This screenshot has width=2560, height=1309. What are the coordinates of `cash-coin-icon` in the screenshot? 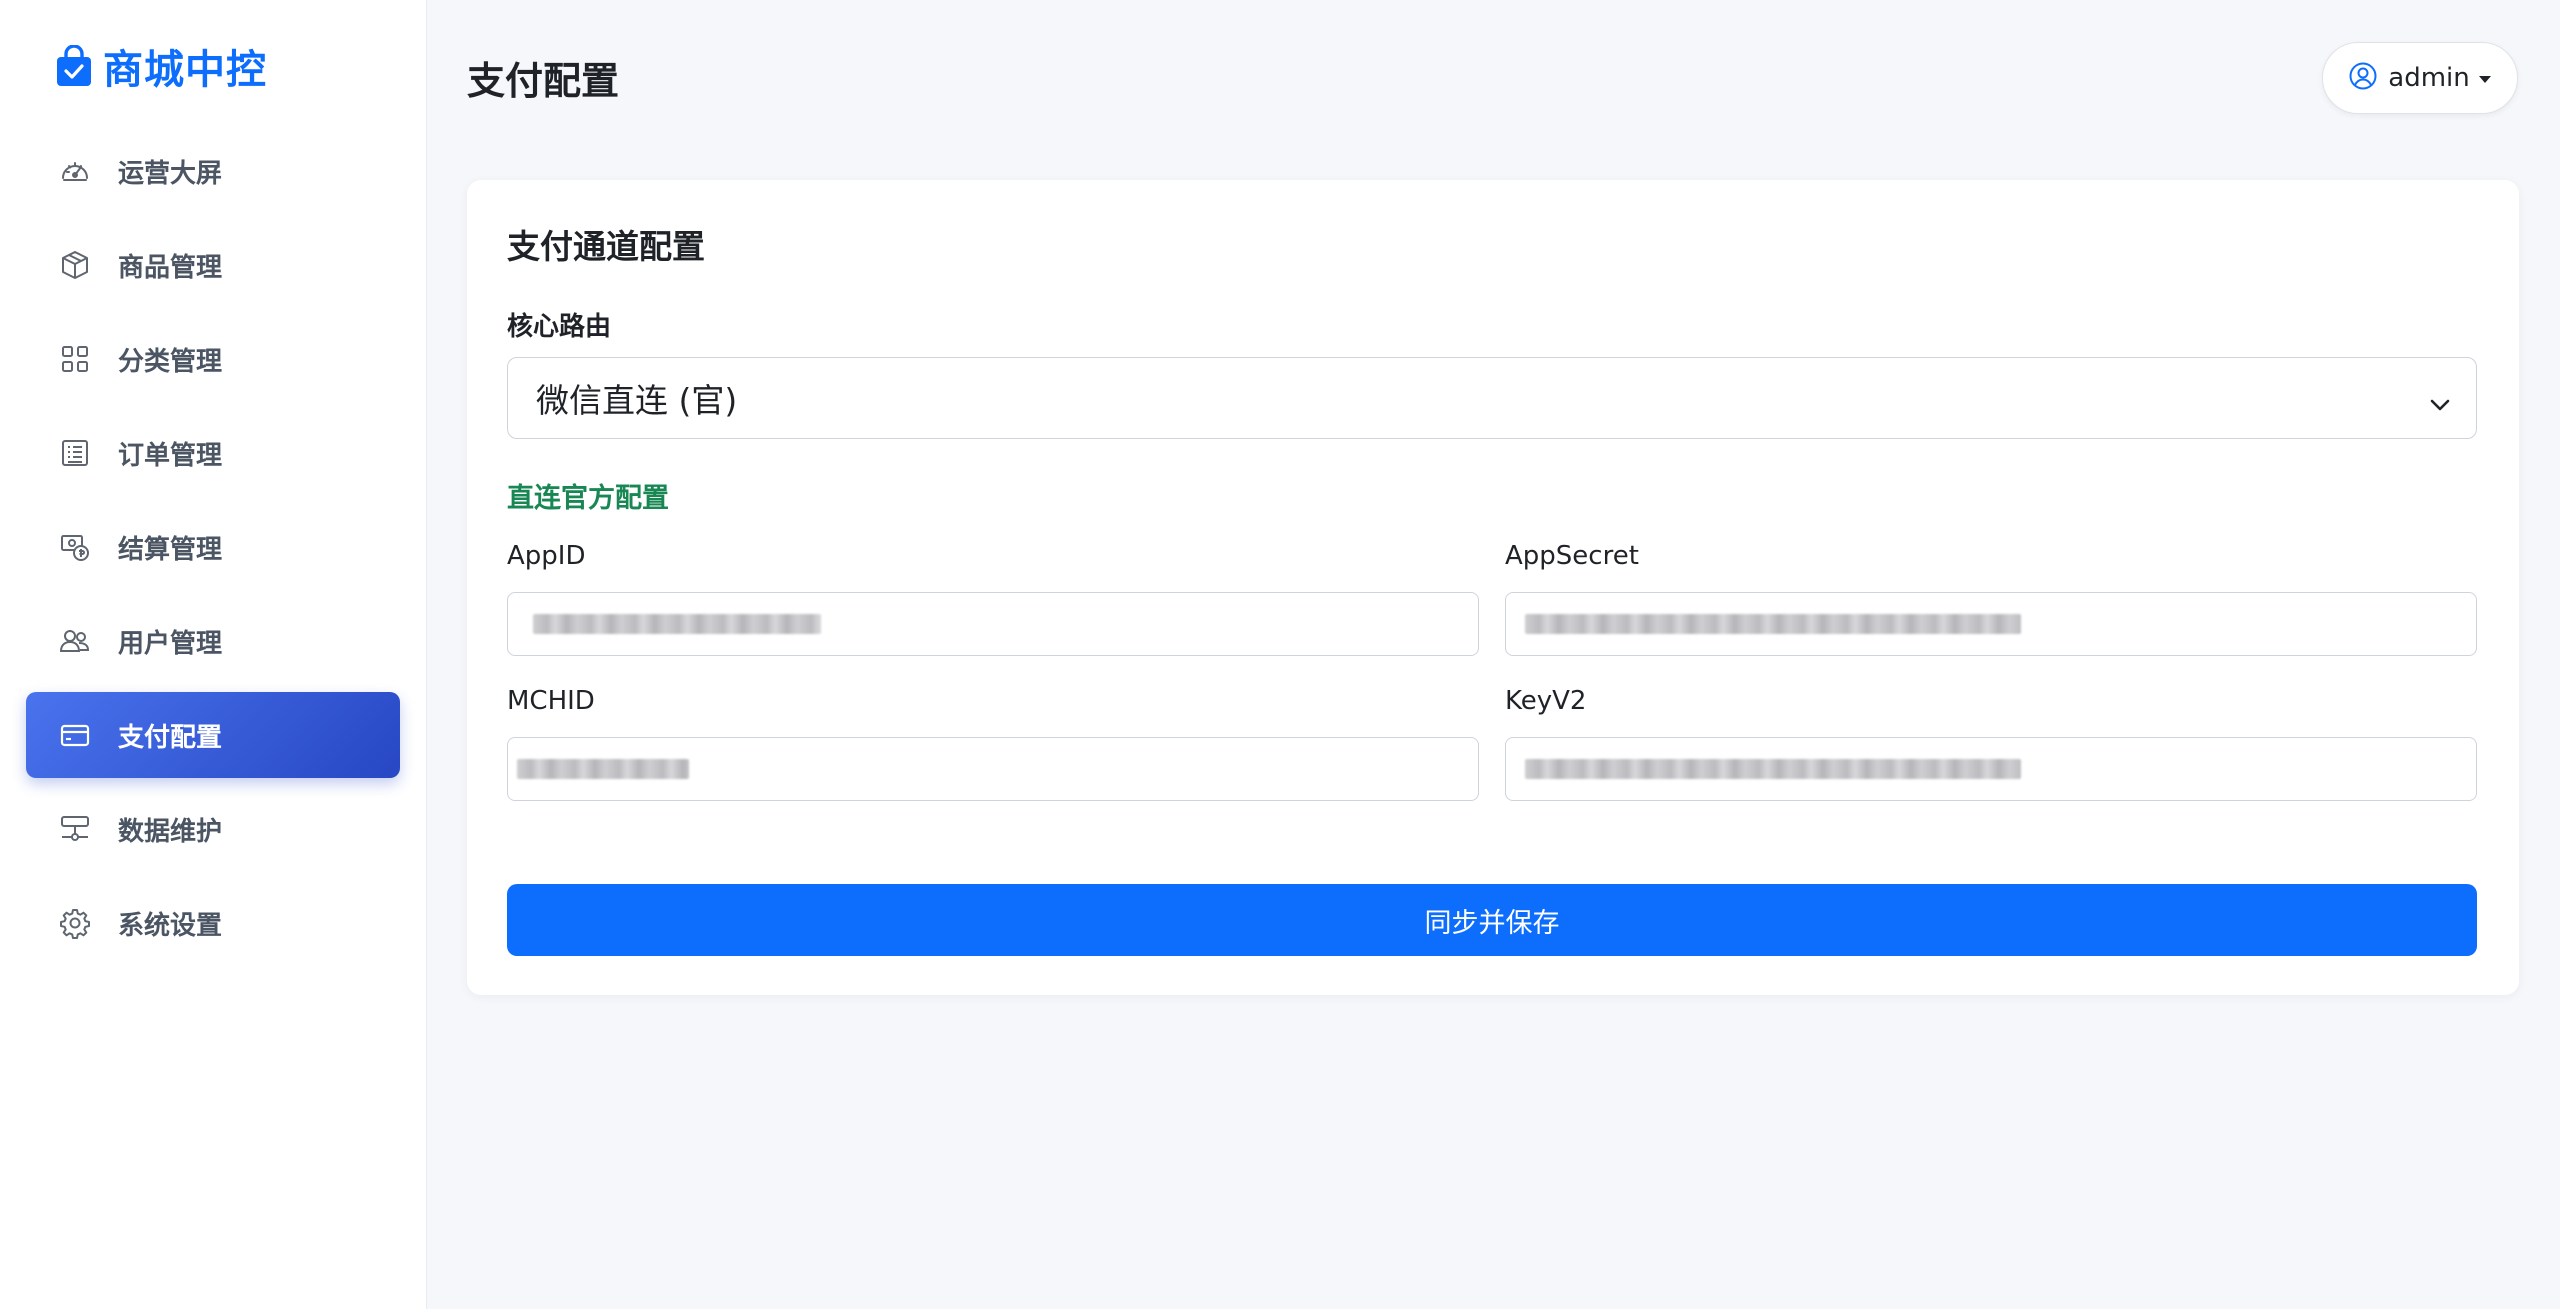 It's located at (75, 547).